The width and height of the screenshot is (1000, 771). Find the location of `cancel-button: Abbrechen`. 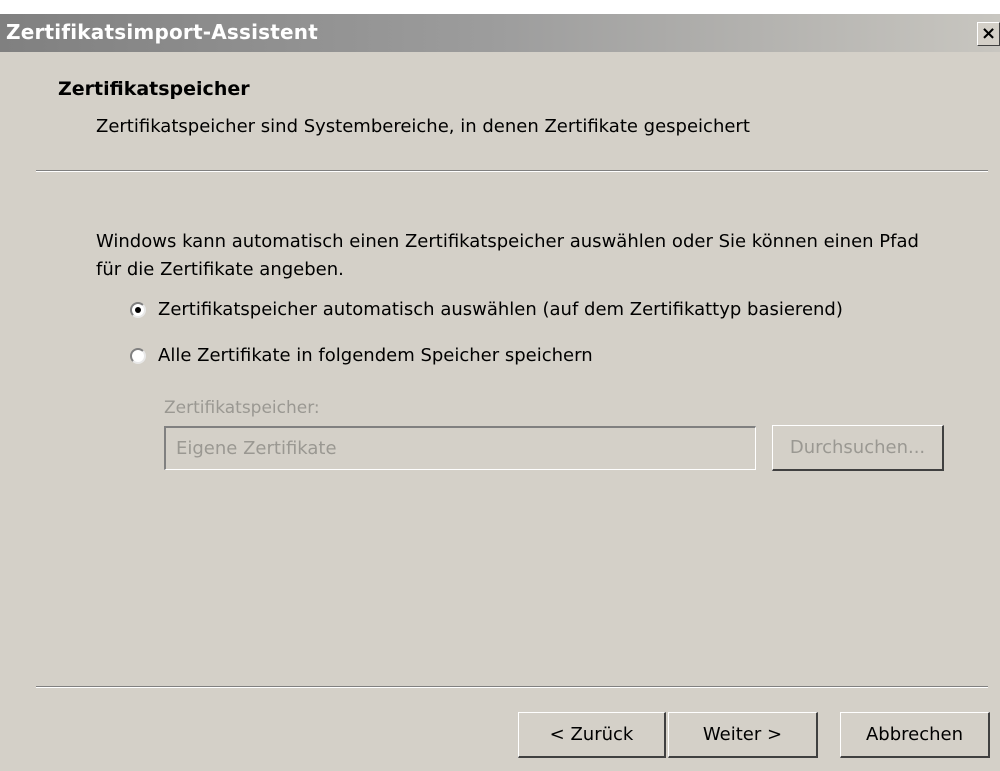

cancel-button: Abbrechen is located at coordinates (915, 735).